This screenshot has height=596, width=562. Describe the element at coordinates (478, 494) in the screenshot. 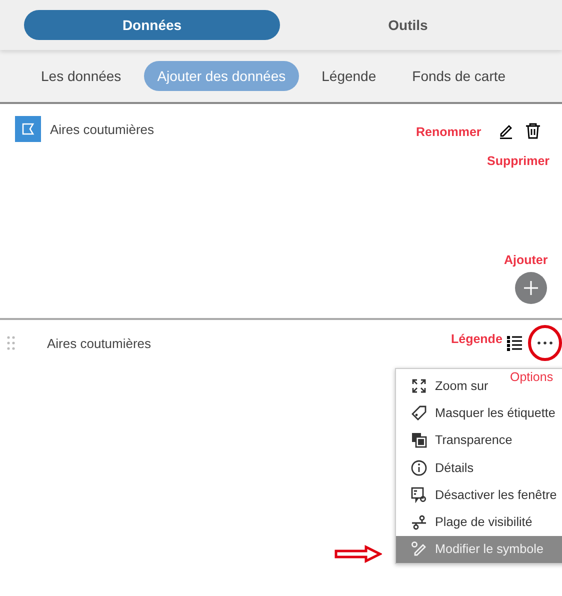

I see `menu-item: Désactiver les fenêtre` at that location.